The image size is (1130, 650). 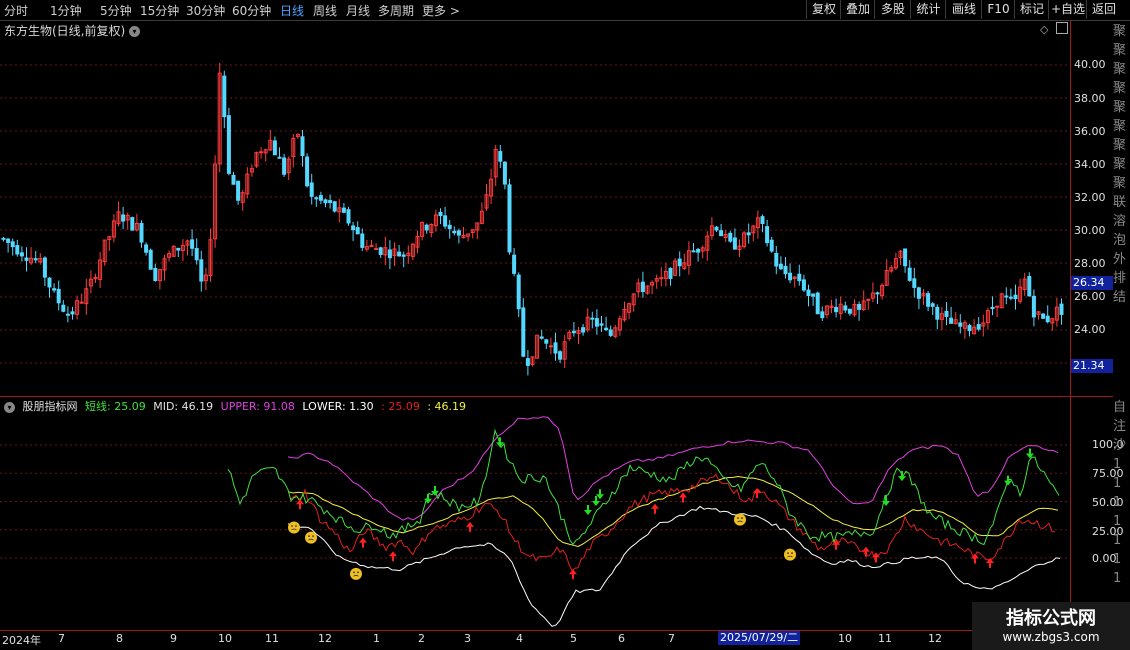 I want to click on toolbar-button-5: F10, so click(x=998, y=9).